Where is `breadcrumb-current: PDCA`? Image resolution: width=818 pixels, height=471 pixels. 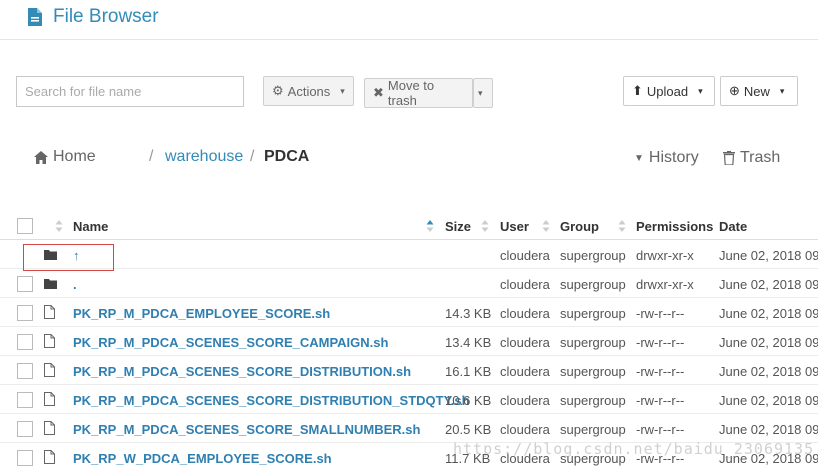 breadcrumb-current: PDCA is located at coordinates (287, 156).